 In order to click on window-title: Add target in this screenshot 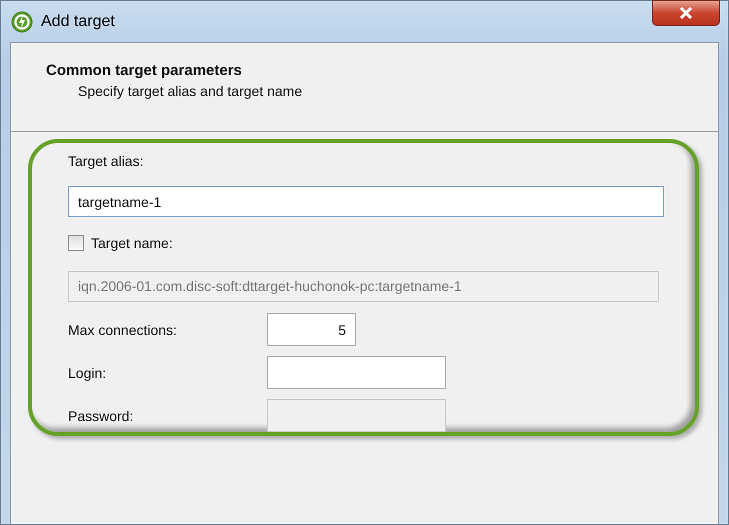, I will do `click(78, 21)`.